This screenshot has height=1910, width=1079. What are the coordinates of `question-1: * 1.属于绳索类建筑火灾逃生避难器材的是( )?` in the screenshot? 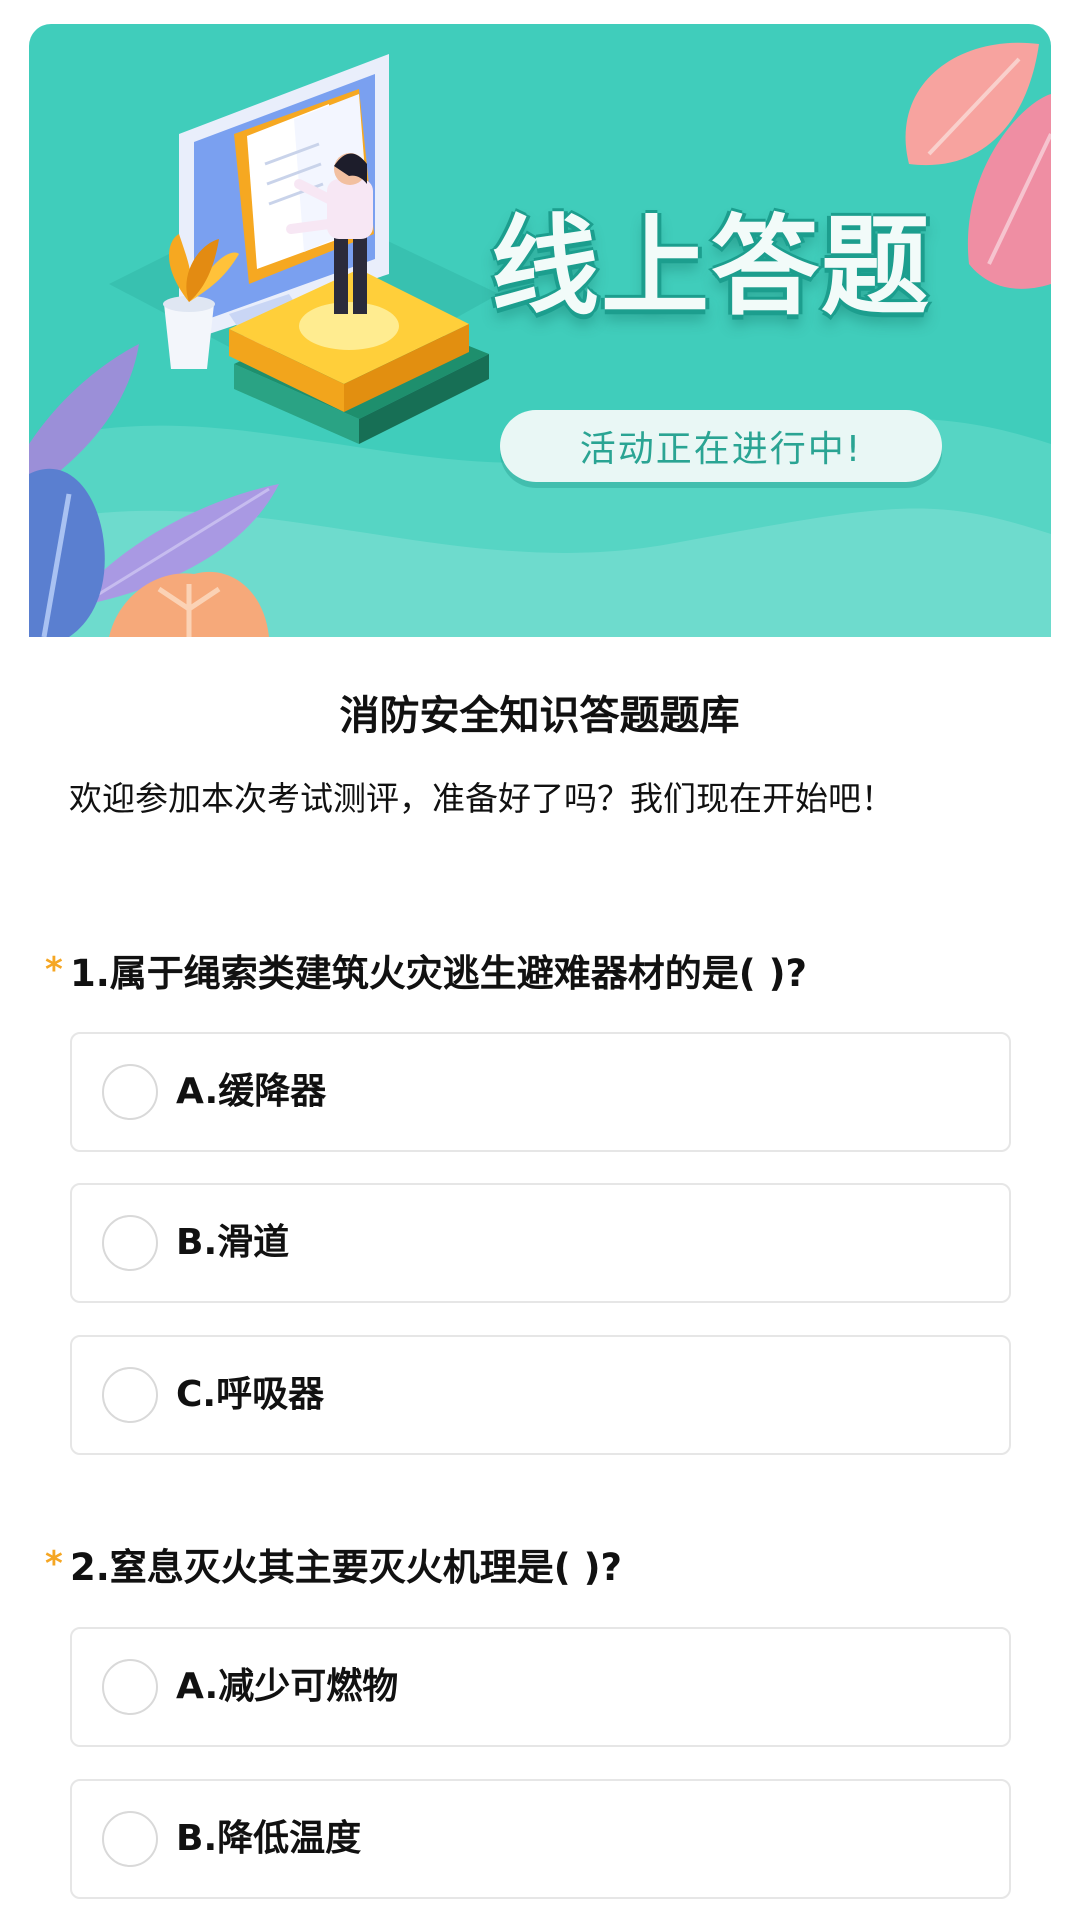 It's located at (540, 974).